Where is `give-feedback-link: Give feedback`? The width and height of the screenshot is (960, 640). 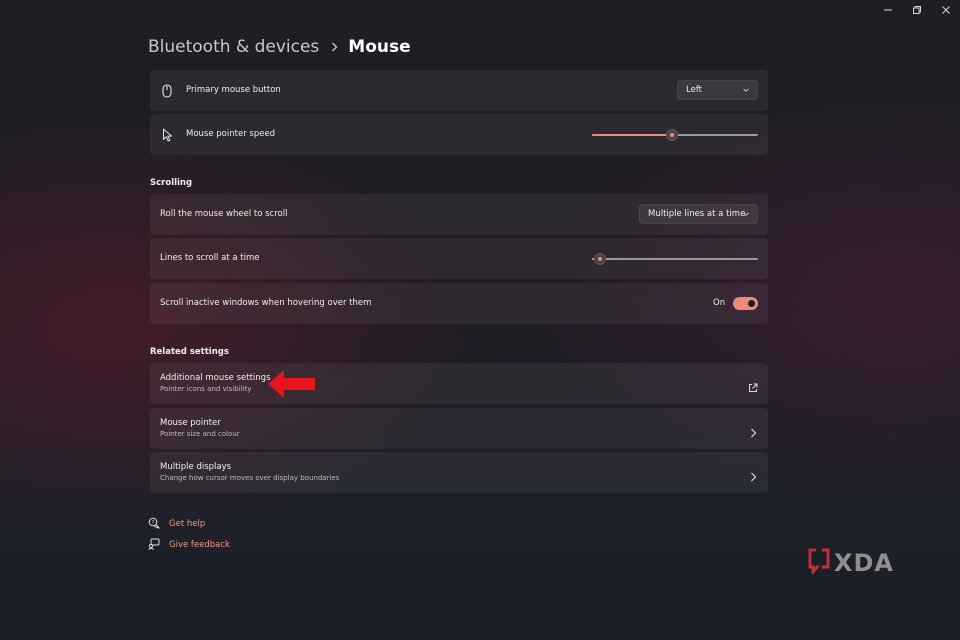
give-feedback-link: Give feedback is located at coordinates (189, 544).